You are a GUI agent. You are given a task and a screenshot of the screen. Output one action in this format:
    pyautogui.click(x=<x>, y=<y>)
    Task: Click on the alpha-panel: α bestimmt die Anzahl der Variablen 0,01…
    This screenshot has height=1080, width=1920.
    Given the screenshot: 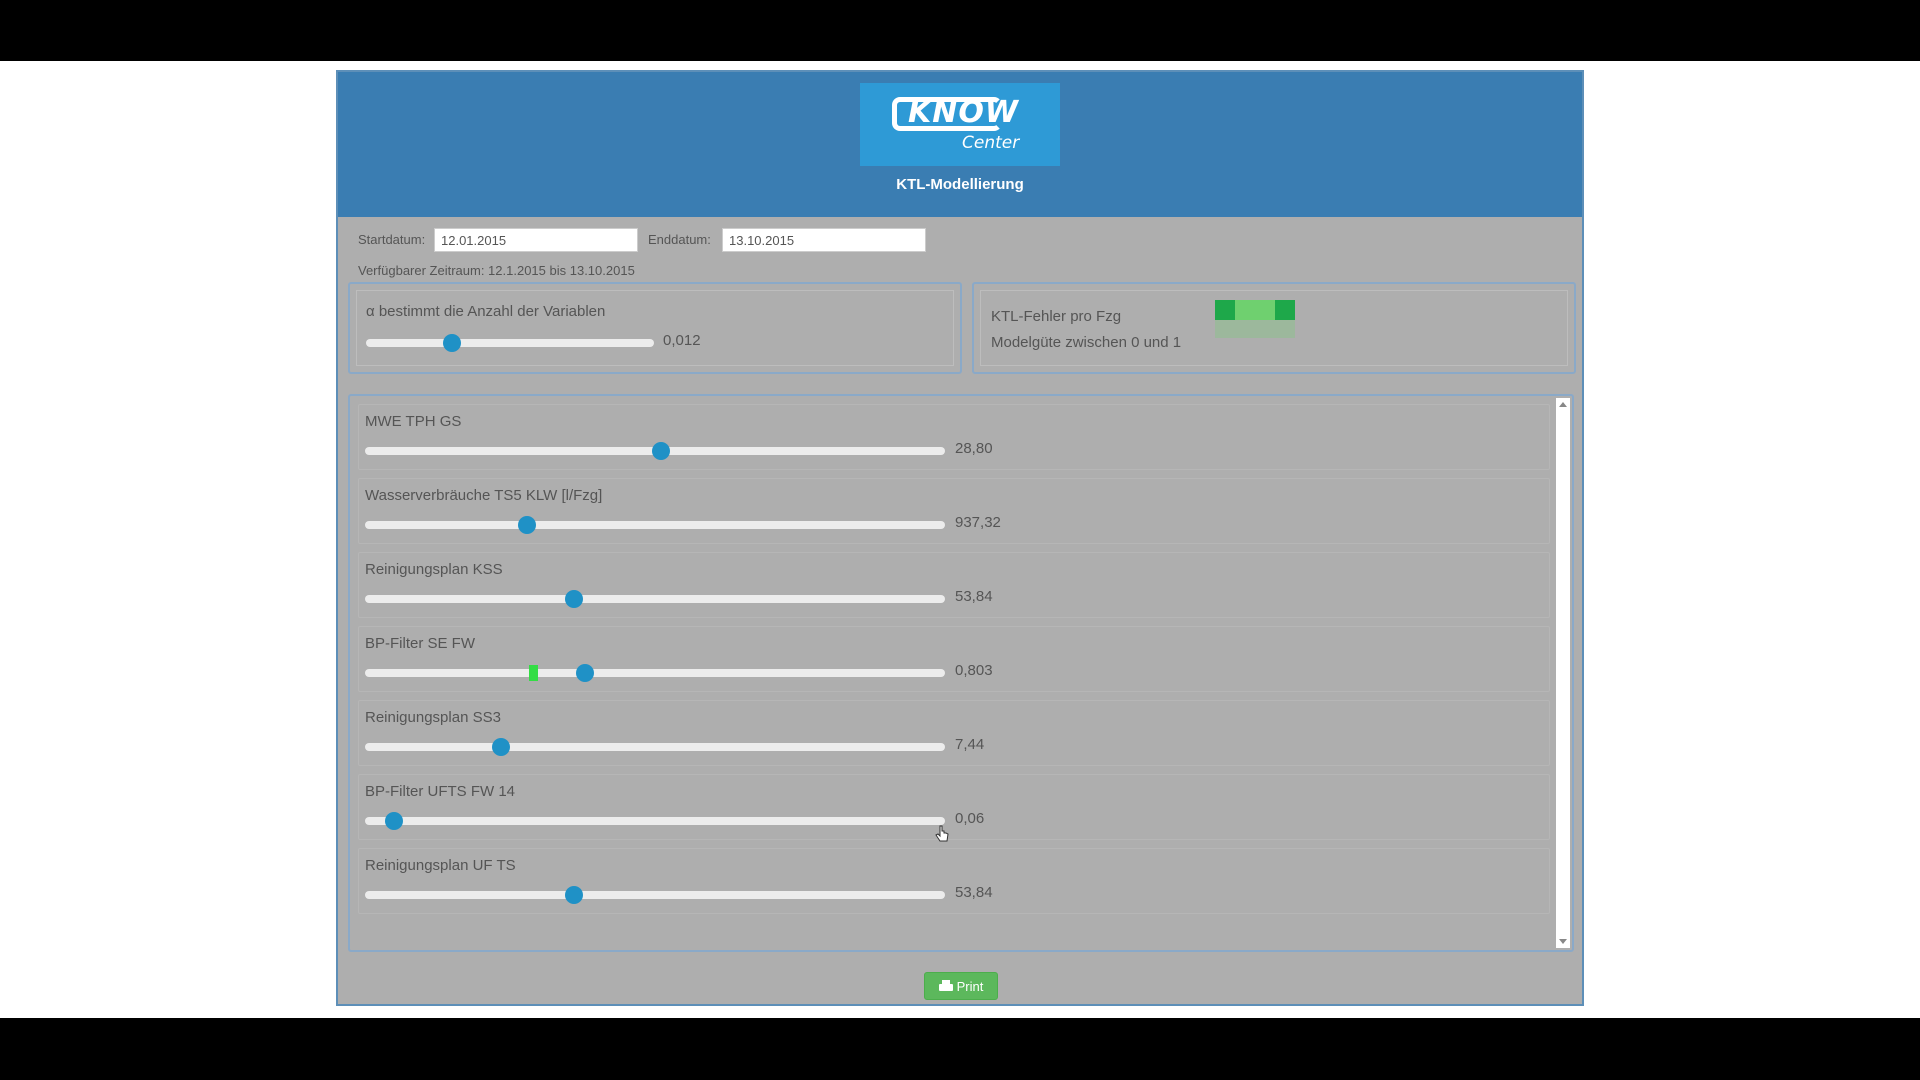 What is the action you would take?
    pyautogui.click(x=655, y=328)
    